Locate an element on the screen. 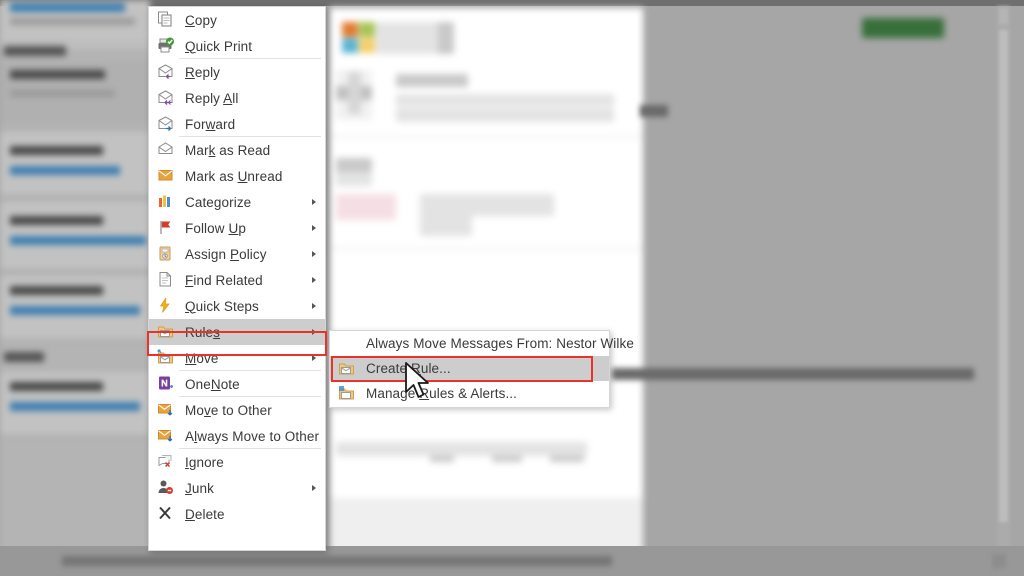 Image resolution: width=1024 pixels, height=576 pixels. menu-item-move: Move is located at coordinates (237, 358).